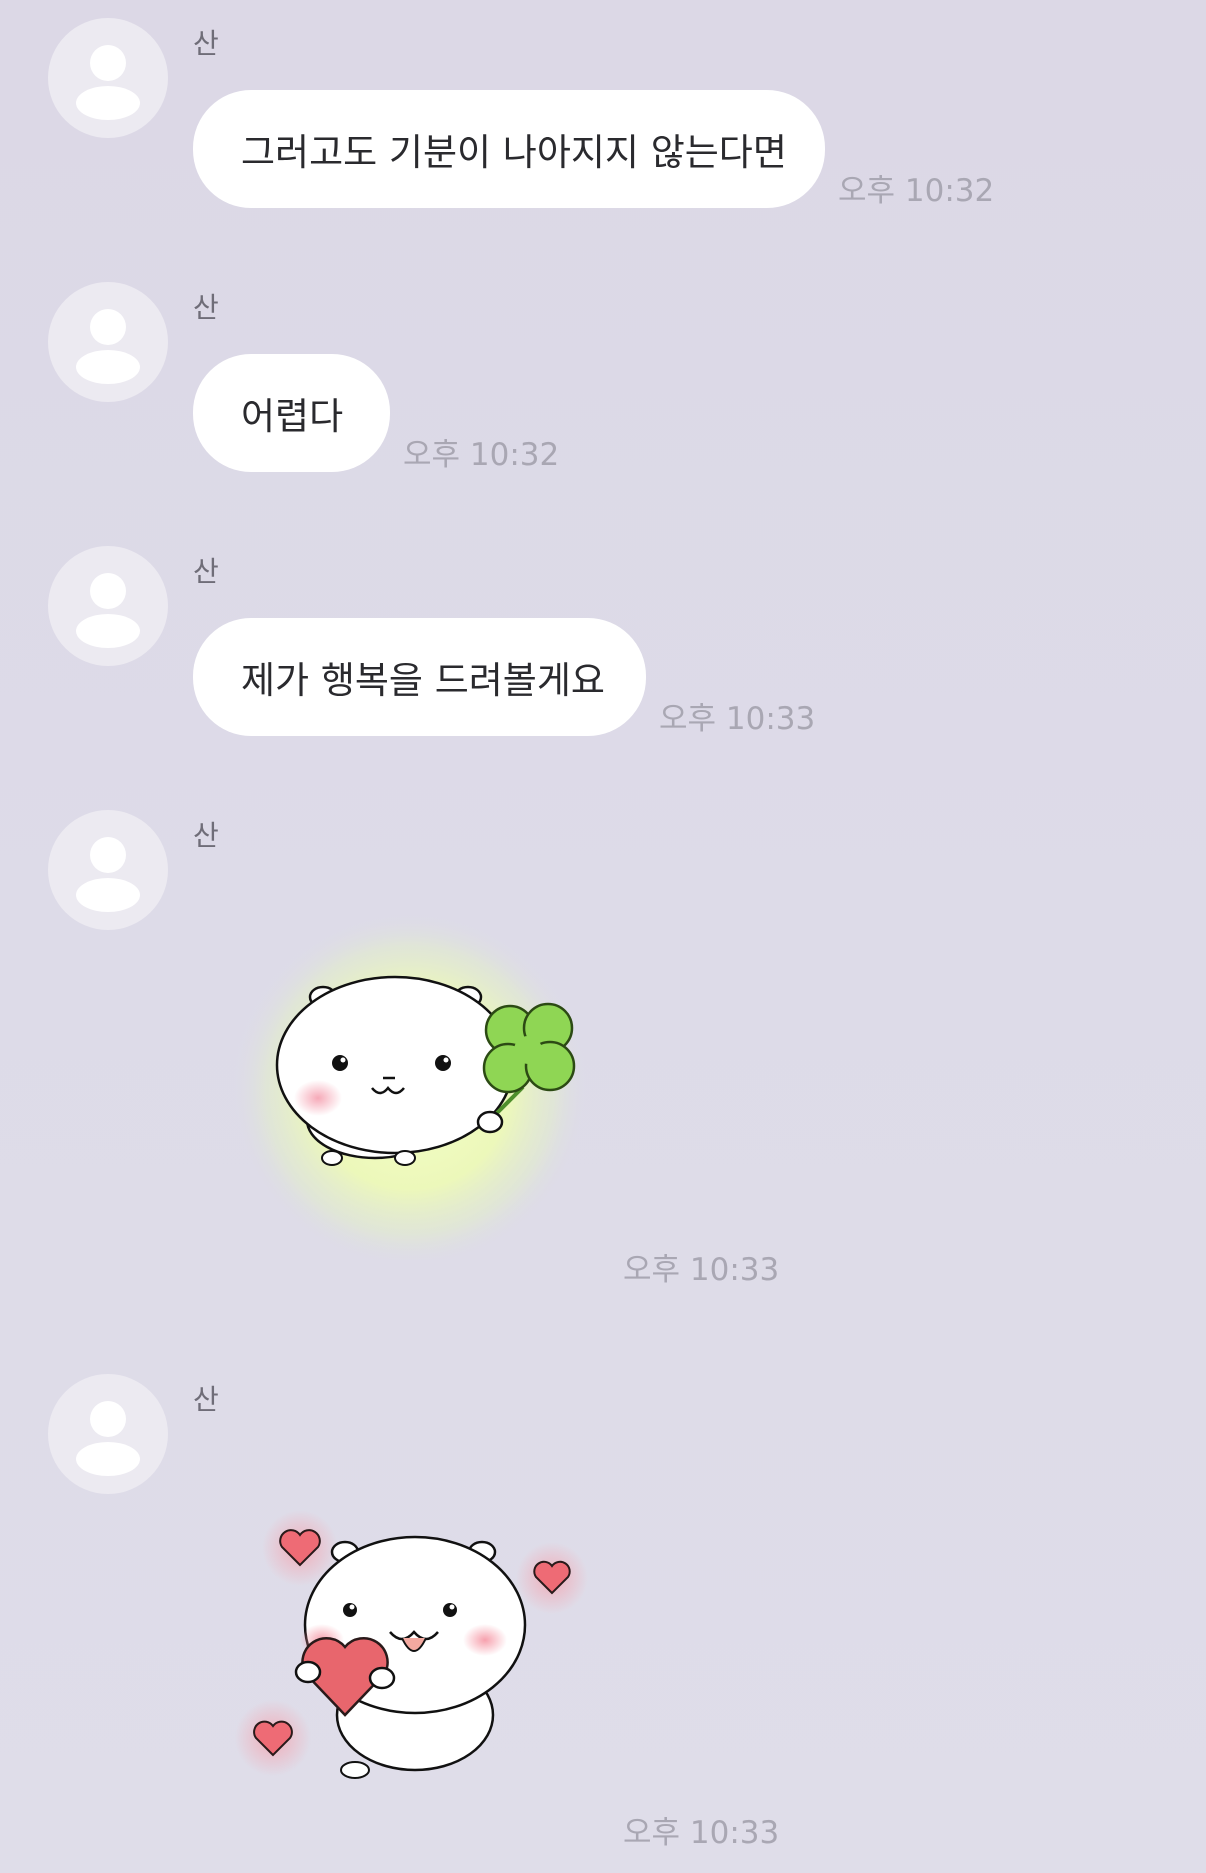 Image resolution: width=1206 pixels, height=1873 pixels. I want to click on message-bubble: 그러고도 기분이 나아지지 않는다면, so click(509, 149).